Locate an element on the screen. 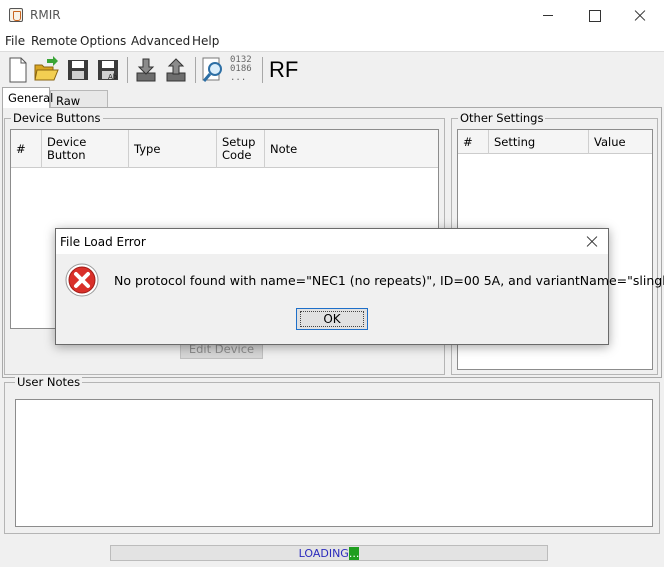 This screenshot has width=664, height=567. title-bar: RMIR is located at coordinates (332, 15).